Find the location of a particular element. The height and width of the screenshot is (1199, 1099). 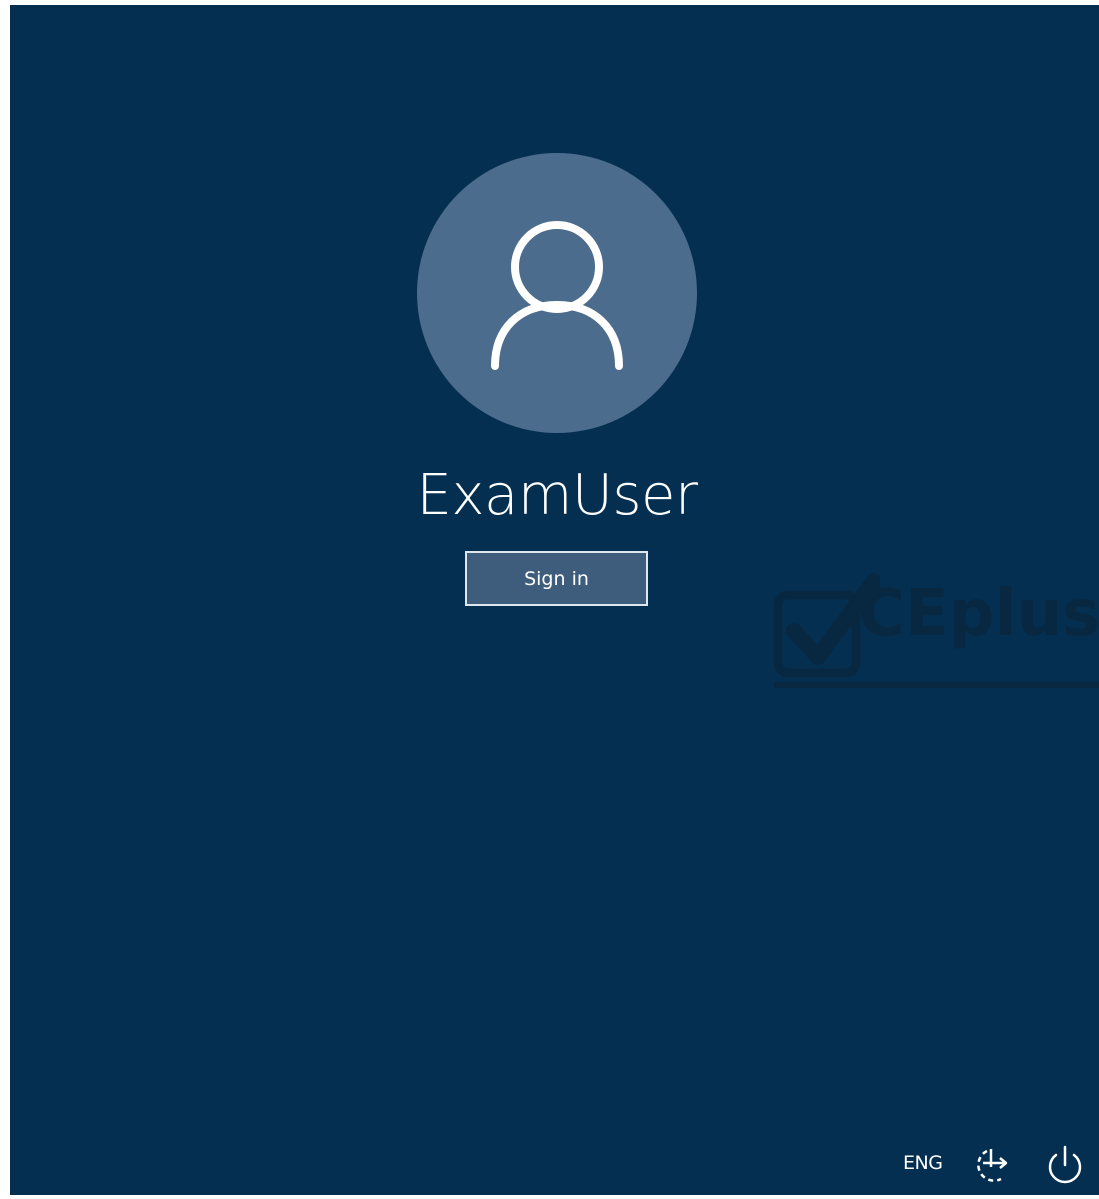

watermark-underline is located at coordinates (936, 685).